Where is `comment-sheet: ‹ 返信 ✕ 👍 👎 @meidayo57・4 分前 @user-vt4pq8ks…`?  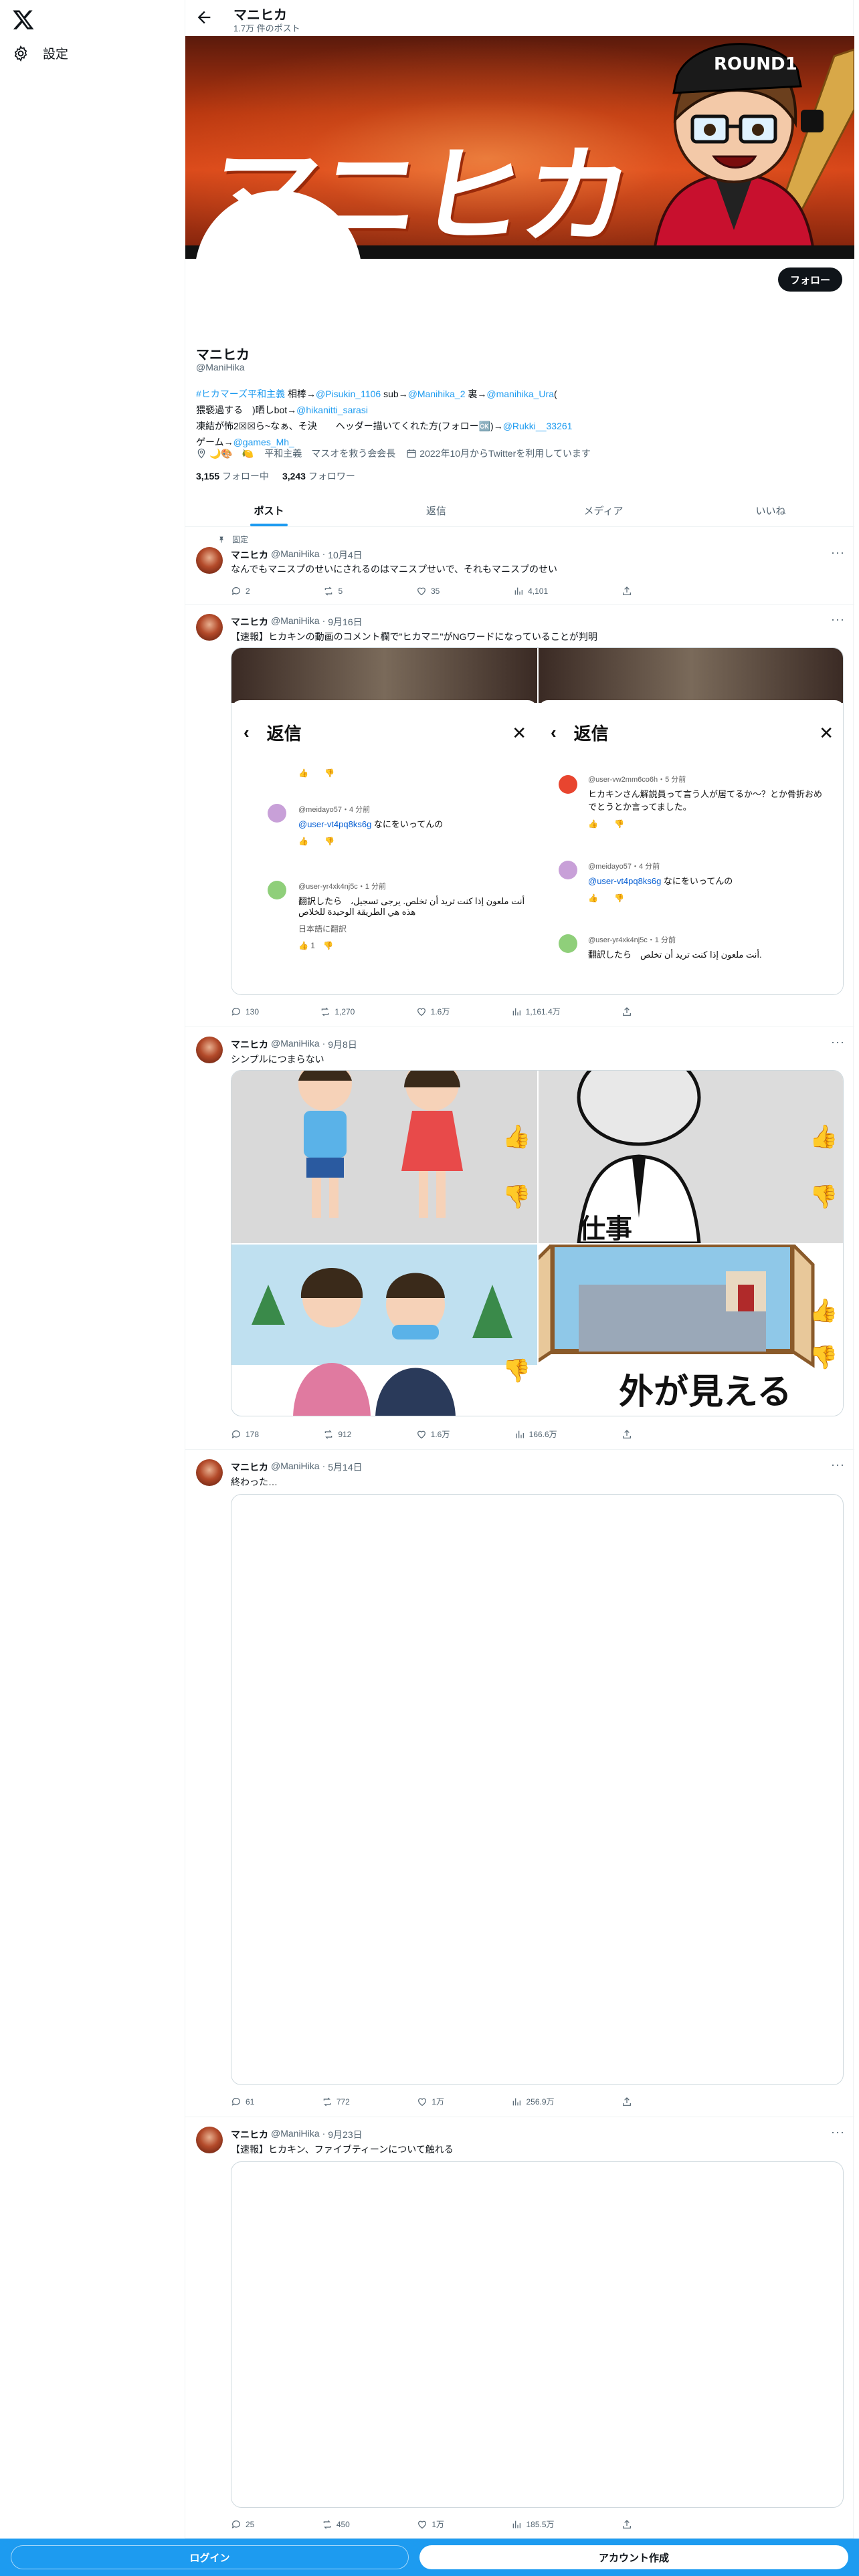
comment-sheet: ‹ 返信 ✕ 👍 👎 @meidayo57・4 分前 @user-vt4pq8ks… is located at coordinates (384, 847).